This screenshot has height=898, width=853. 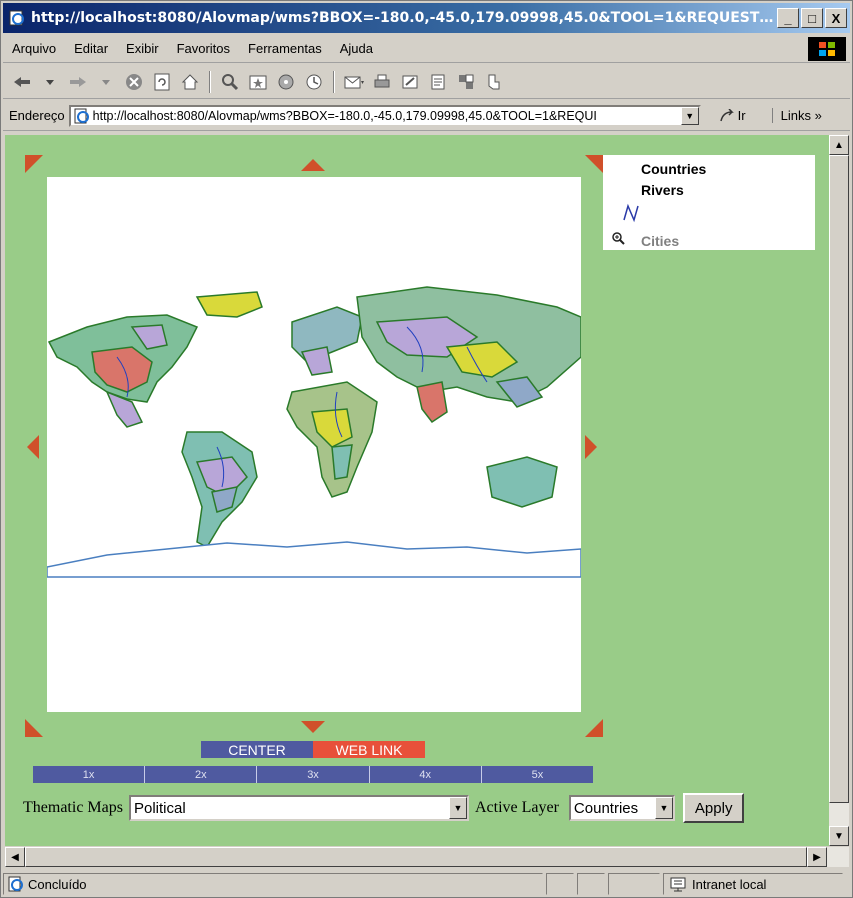 What do you see at coordinates (369, 749) in the screenshot?
I see `weblink-button: WEB LINK` at bounding box center [369, 749].